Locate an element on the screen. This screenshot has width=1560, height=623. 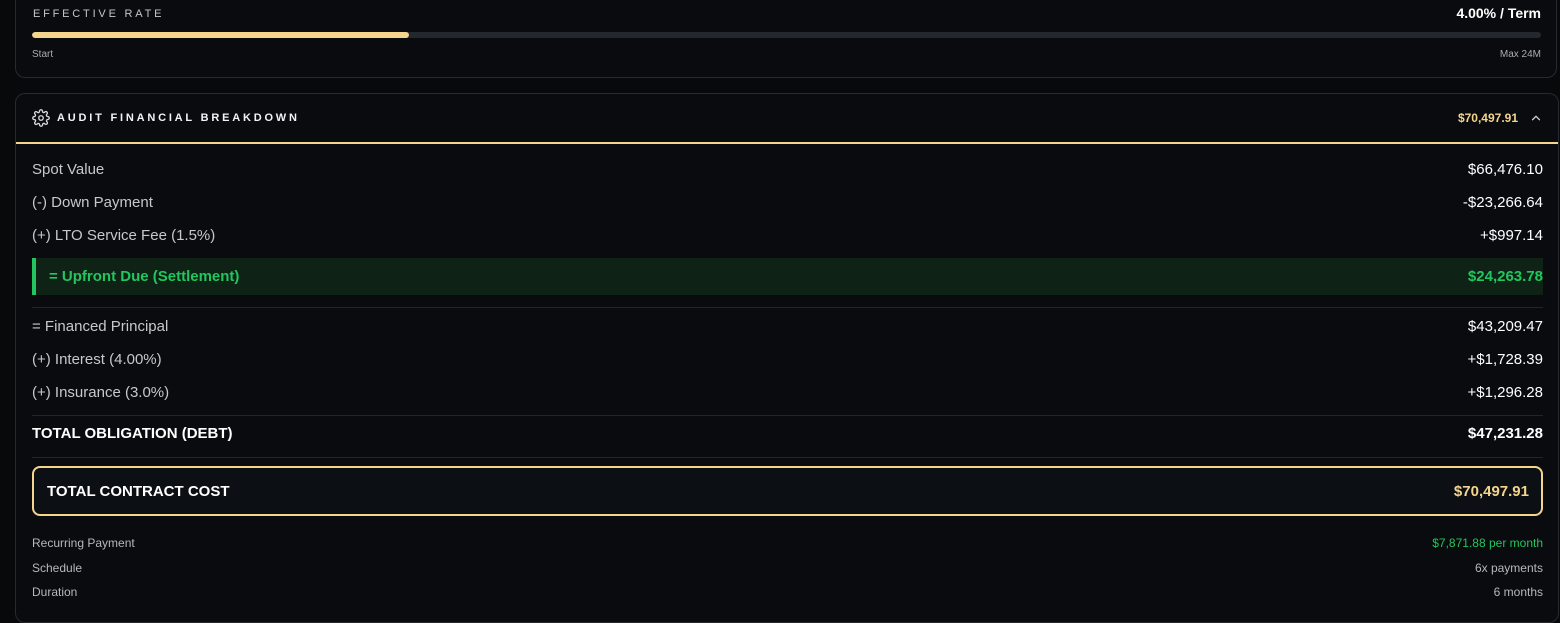
interest-row: (+) Interest (4.00%) +$1,728.39 is located at coordinates (787, 360).